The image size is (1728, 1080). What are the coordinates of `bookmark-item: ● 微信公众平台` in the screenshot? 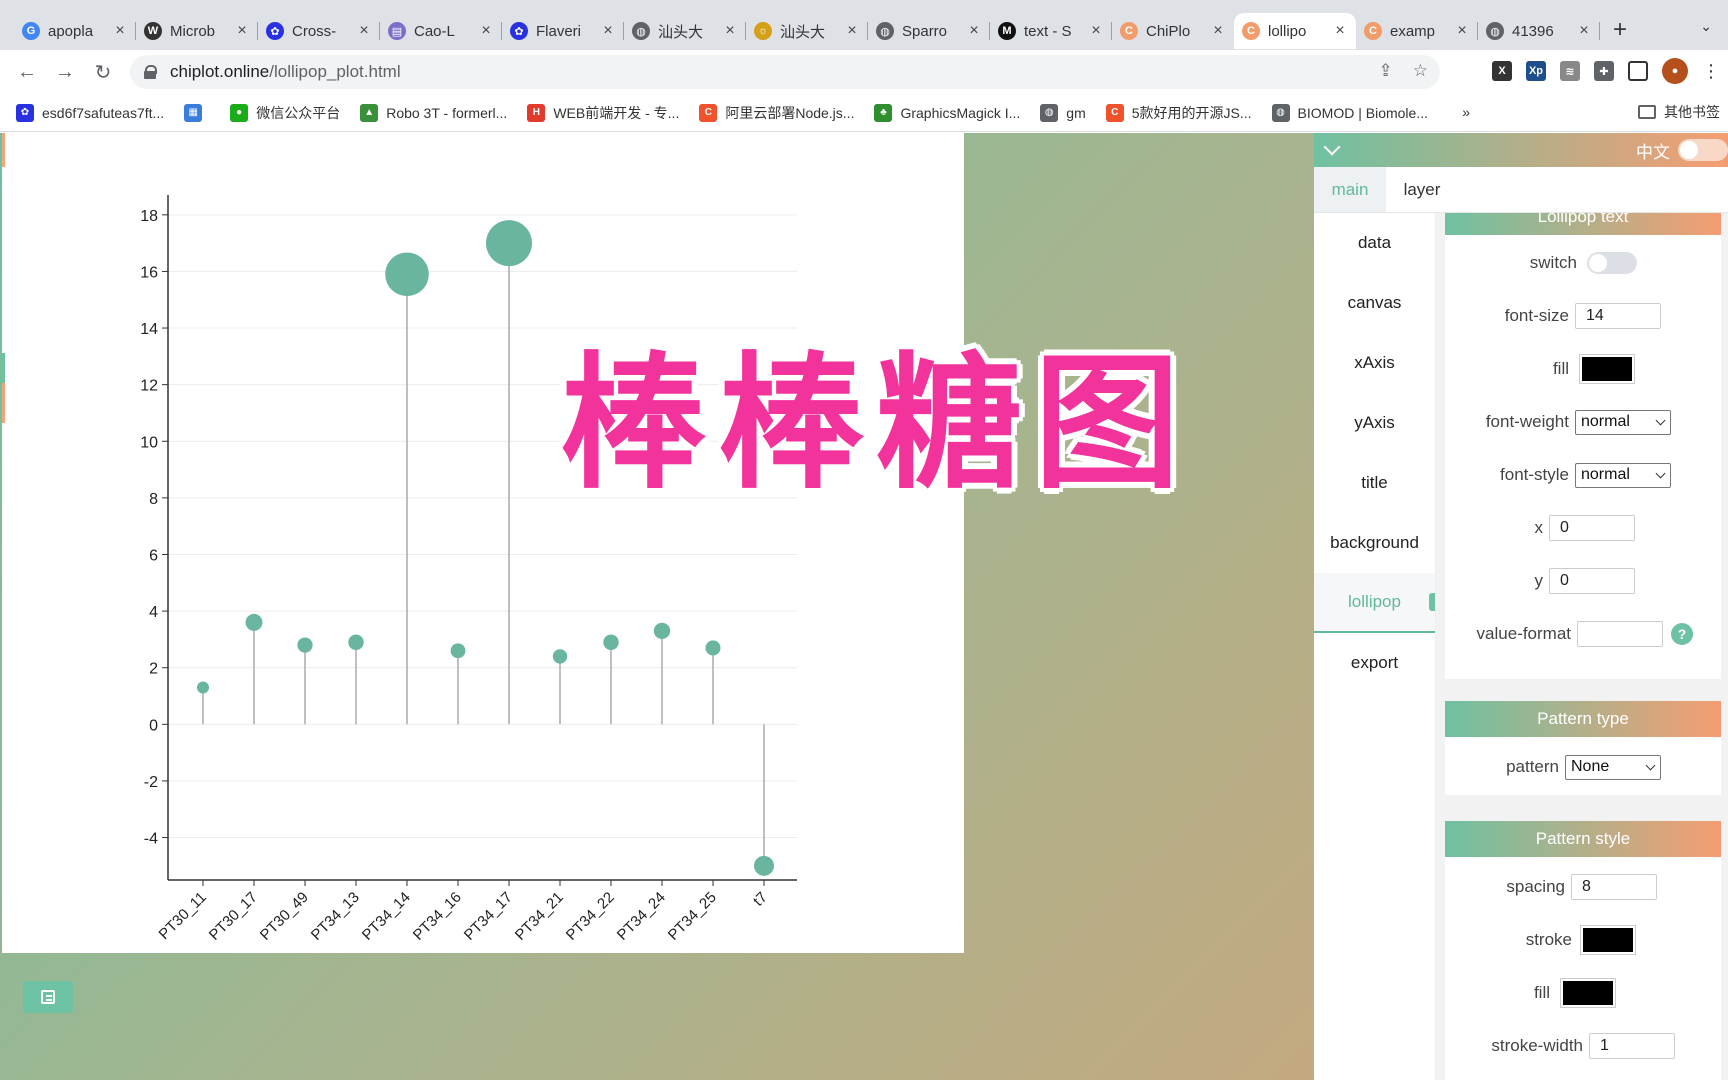 It's located at (285, 113).